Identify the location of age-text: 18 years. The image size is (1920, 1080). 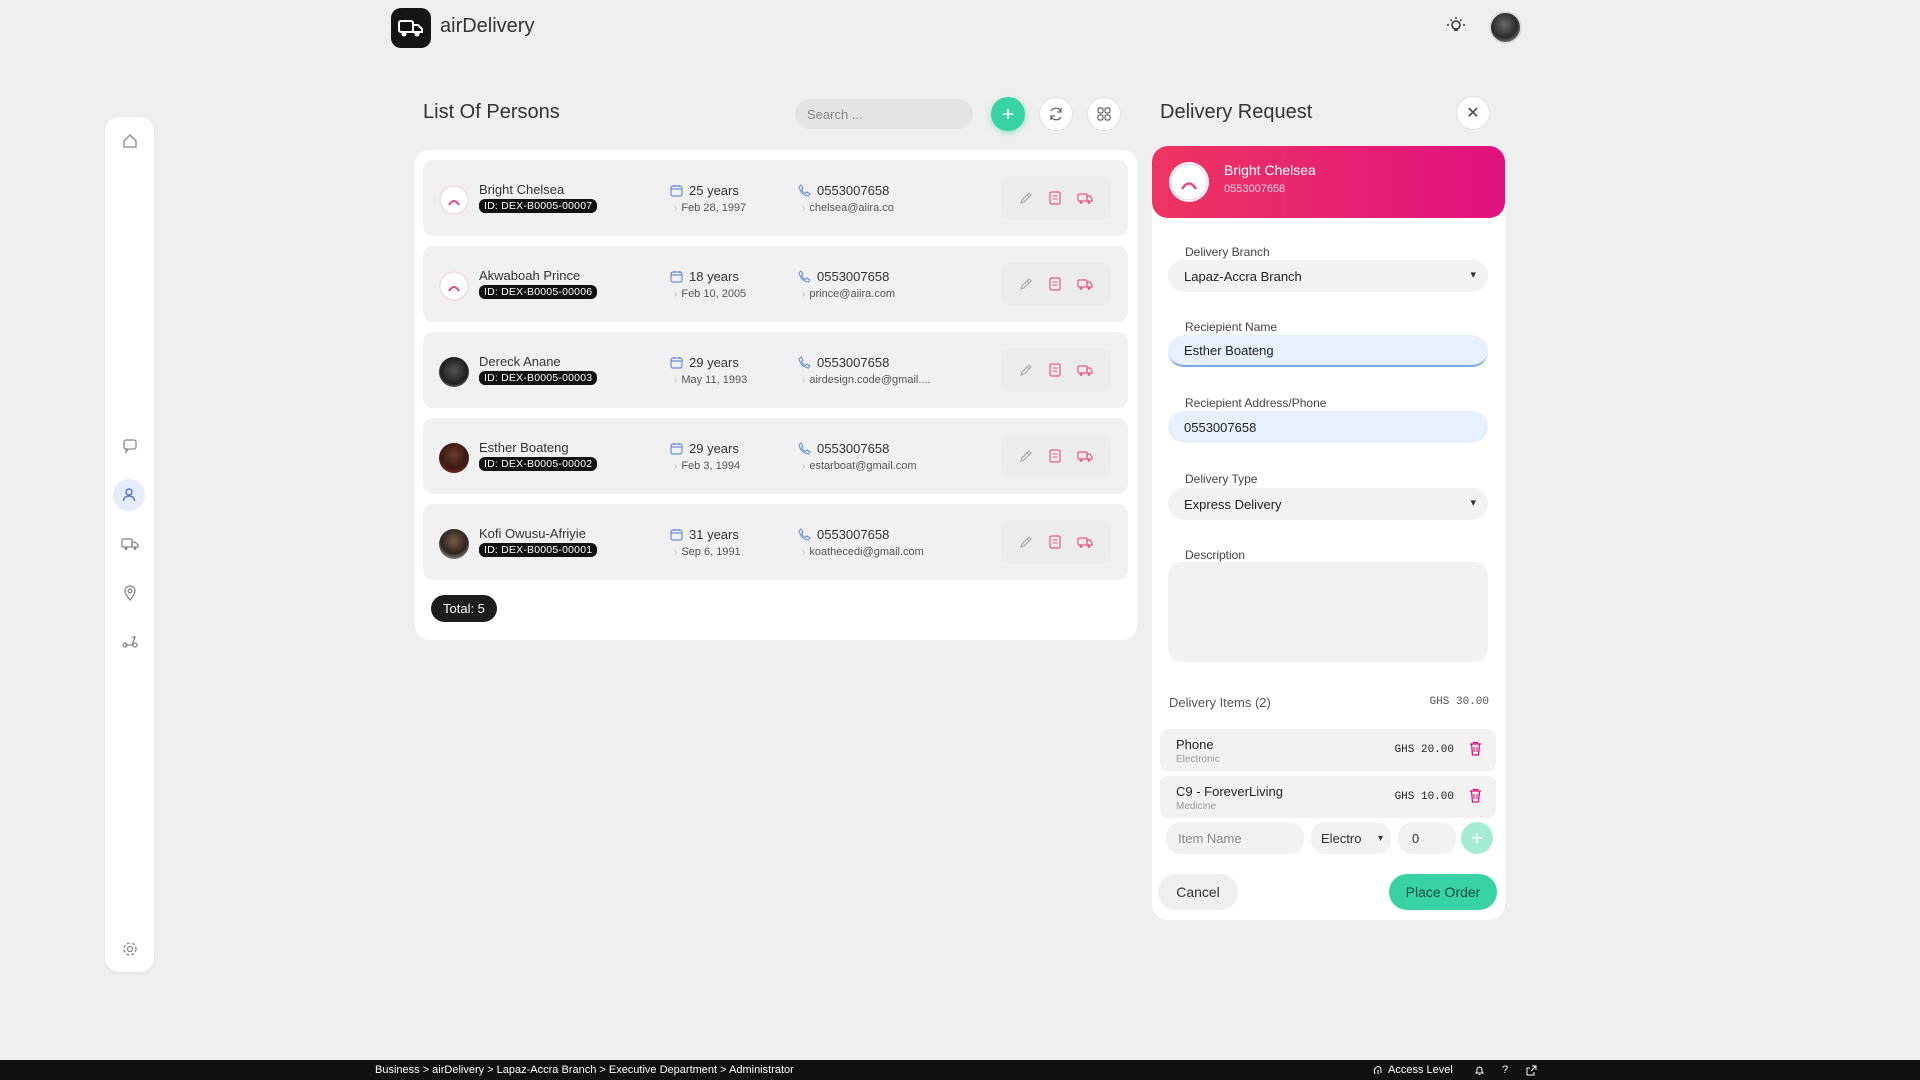
(714, 276).